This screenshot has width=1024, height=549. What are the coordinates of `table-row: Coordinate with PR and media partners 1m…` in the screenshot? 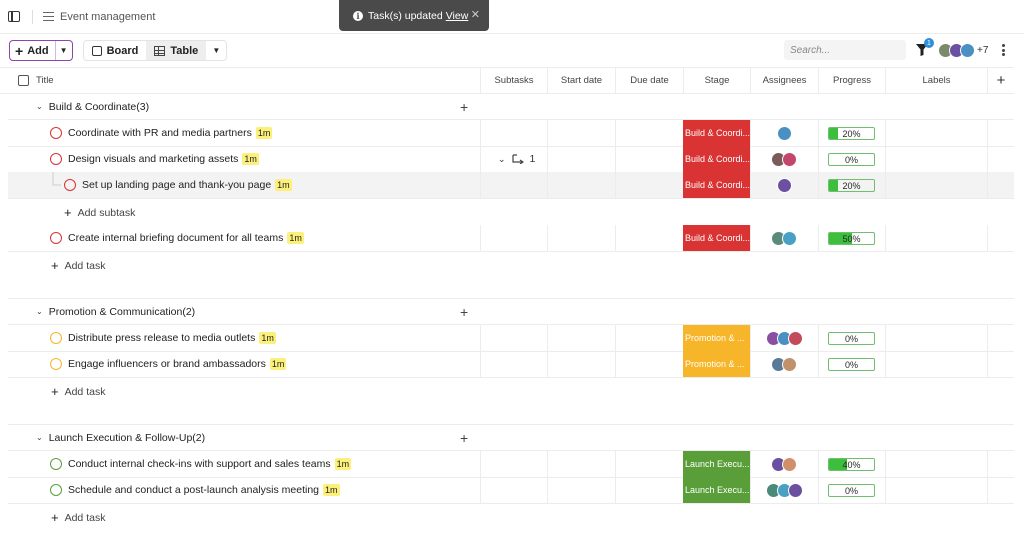 It's located at (511, 133).